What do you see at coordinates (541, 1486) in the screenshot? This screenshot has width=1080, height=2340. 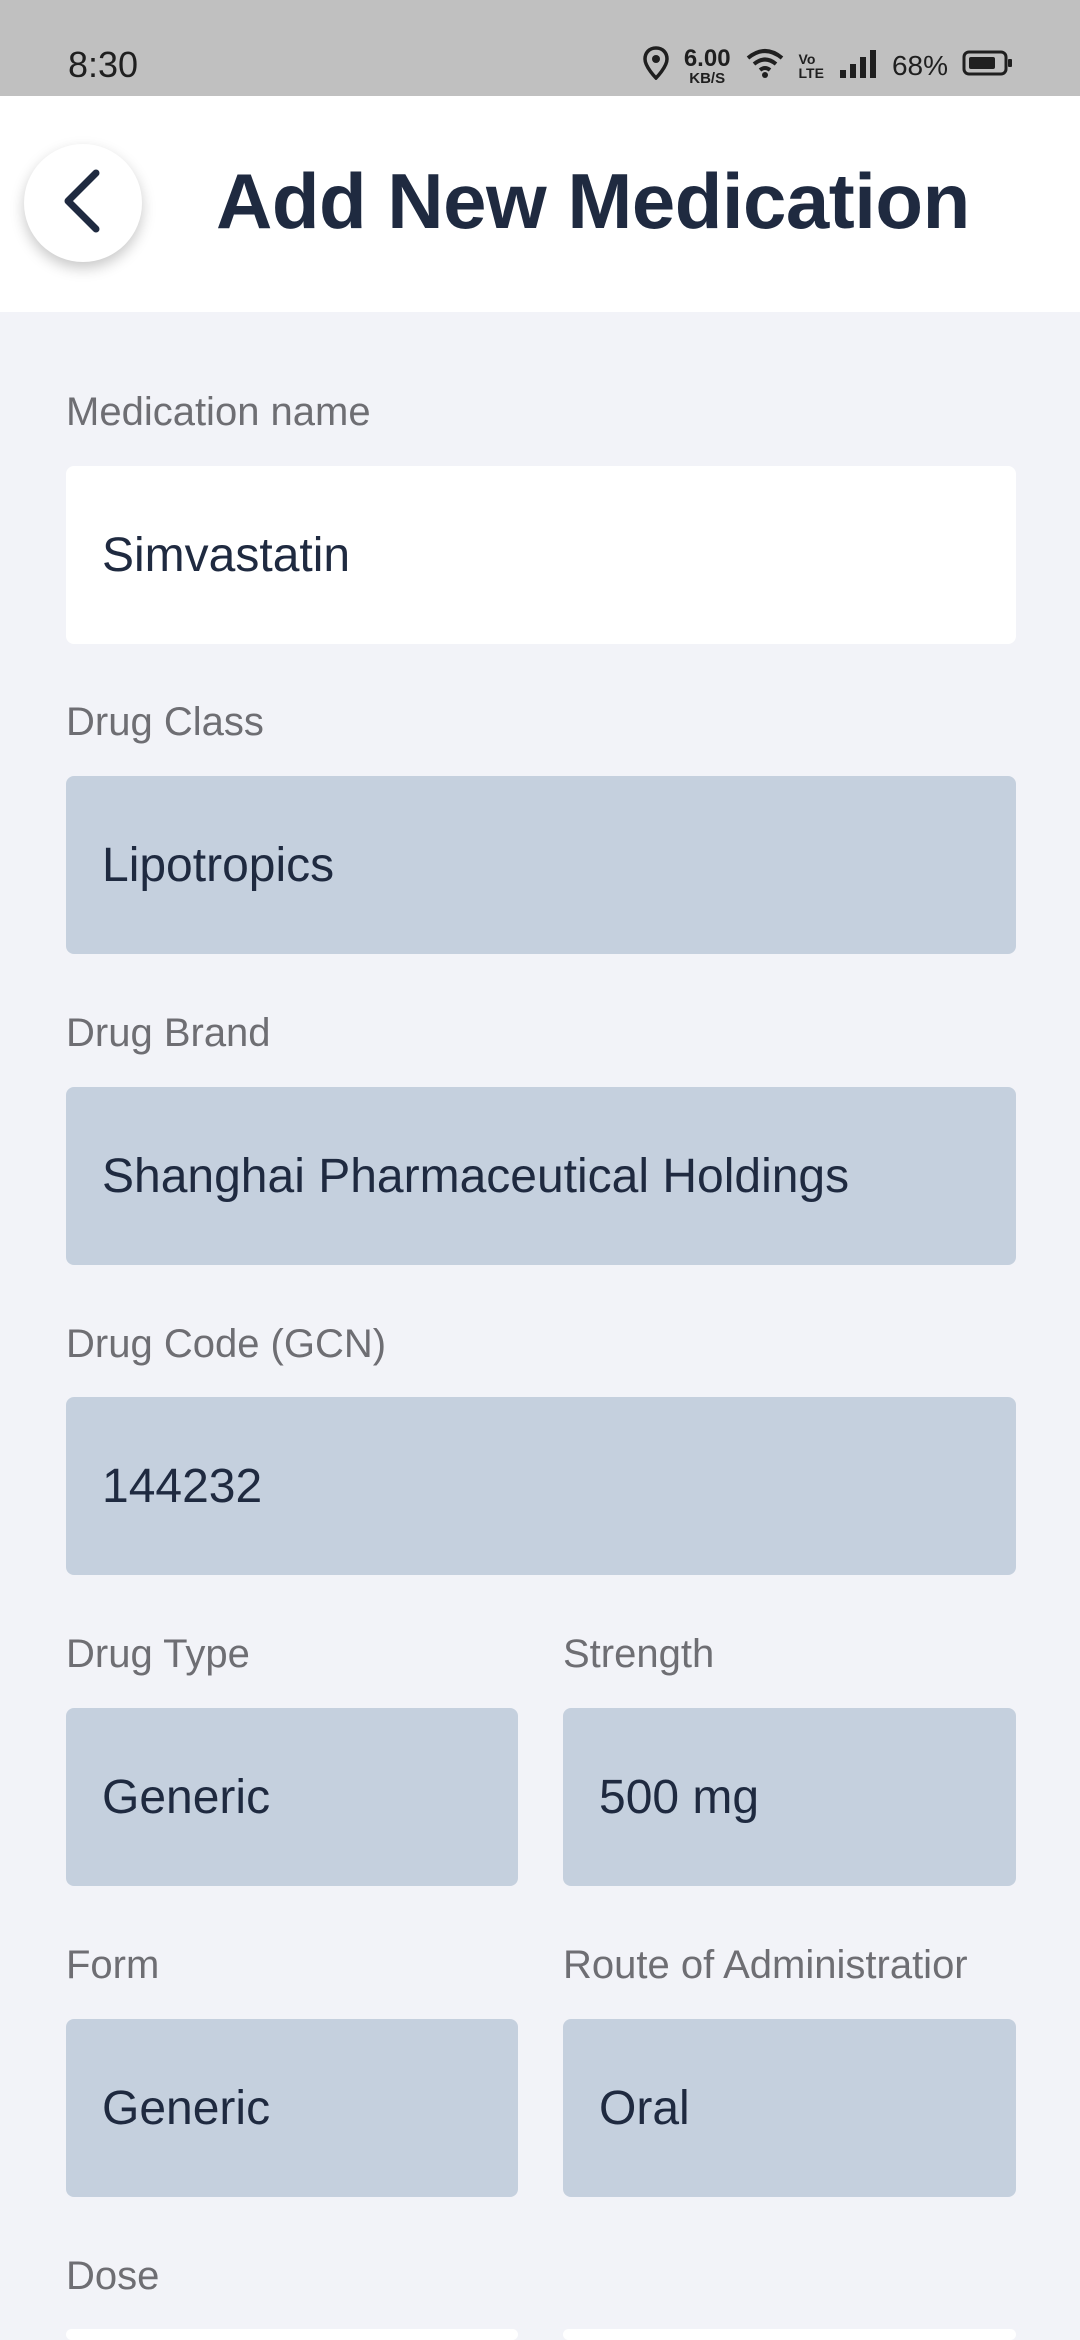 I see `drug-code-field: 144232` at bounding box center [541, 1486].